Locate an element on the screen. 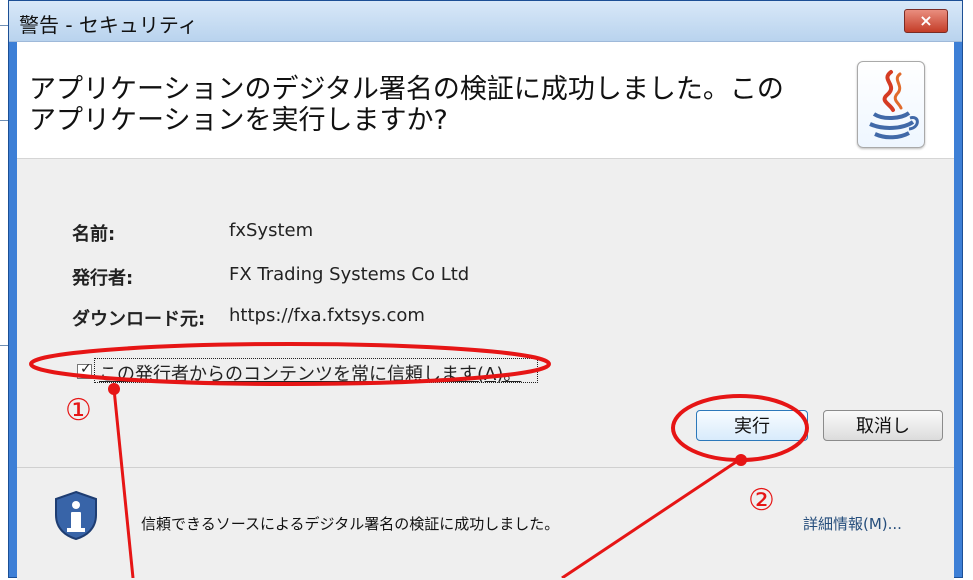 The height and width of the screenshot is (580, 973). run-button: 実行 is located at coordinates (752, 425).